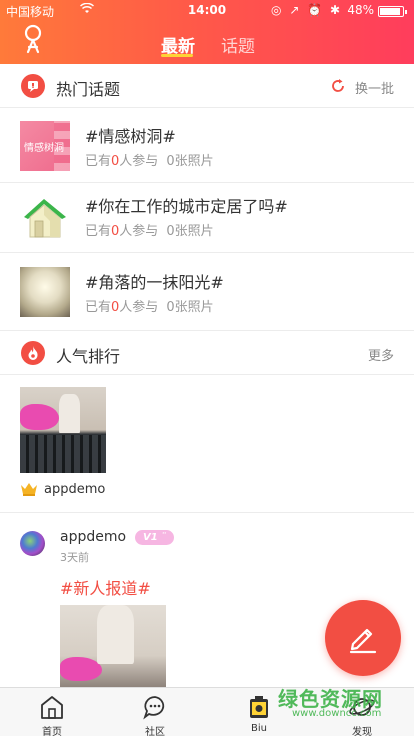 This screenshot has height=736, width=414. What do you see at coordinates (259, 707) in the screenshot?
I see `camera-icon` at bounding box center [259, 707].